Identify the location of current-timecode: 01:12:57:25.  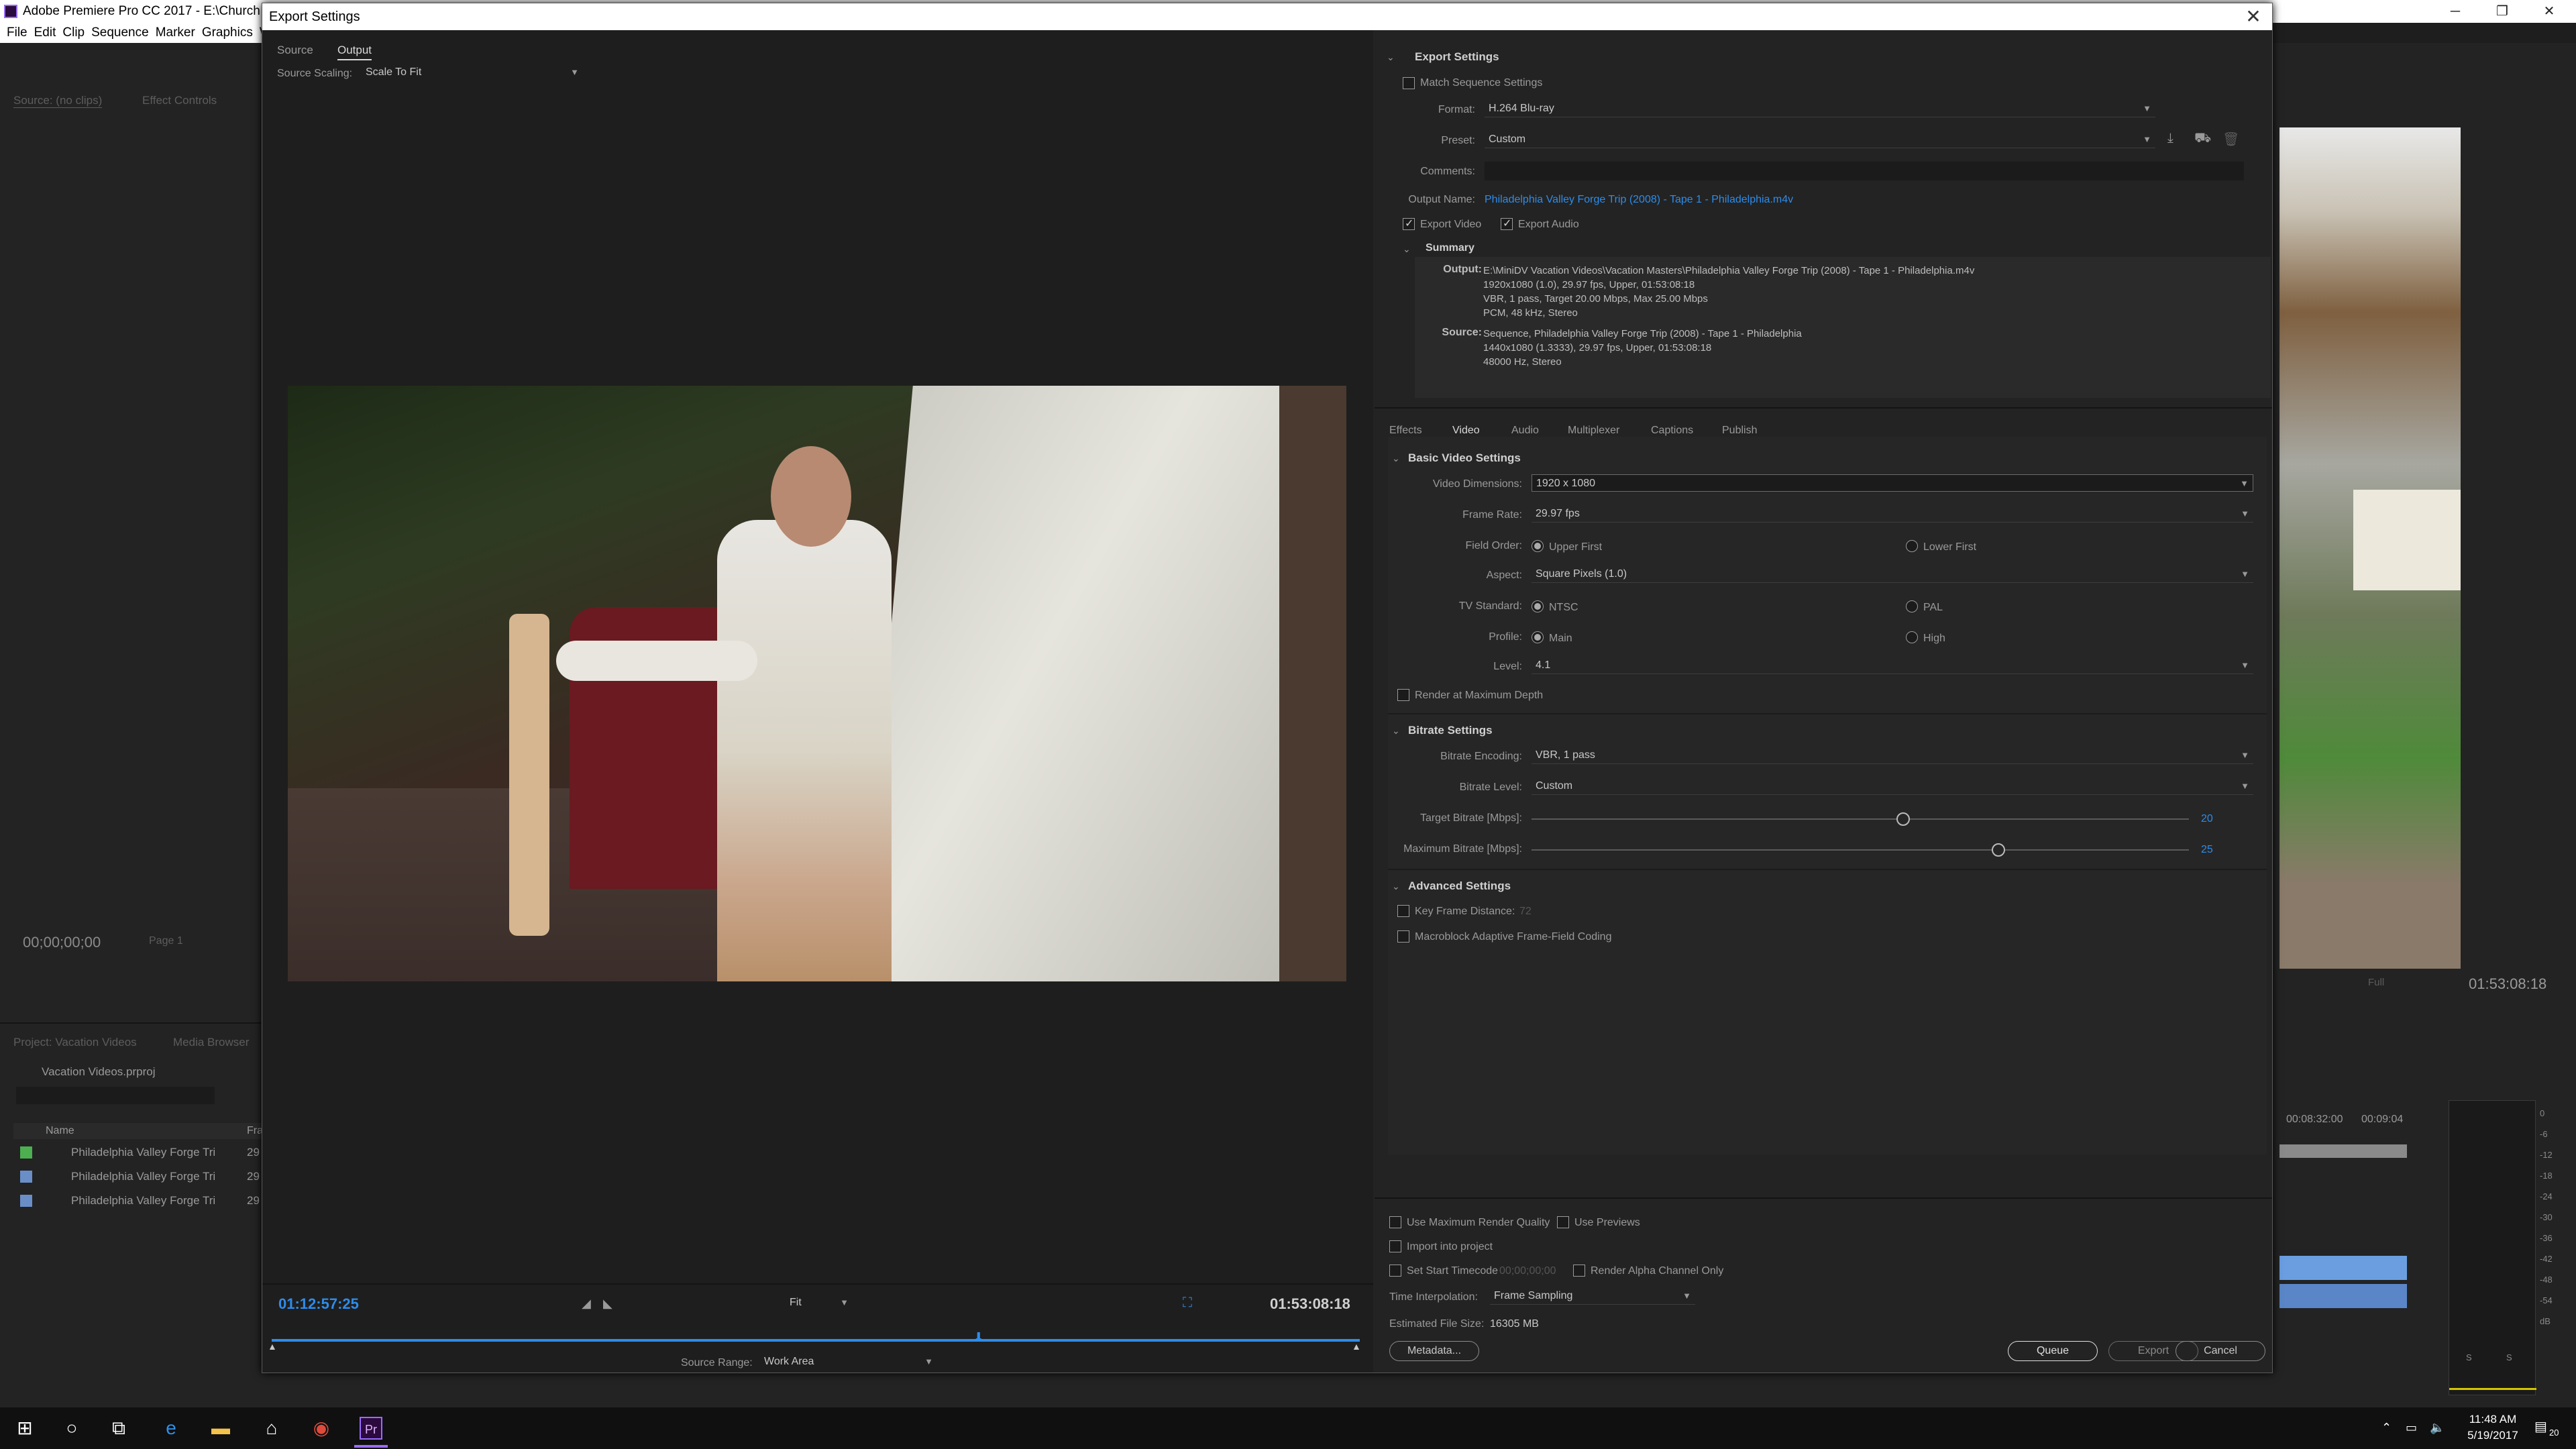
(318, 1304).